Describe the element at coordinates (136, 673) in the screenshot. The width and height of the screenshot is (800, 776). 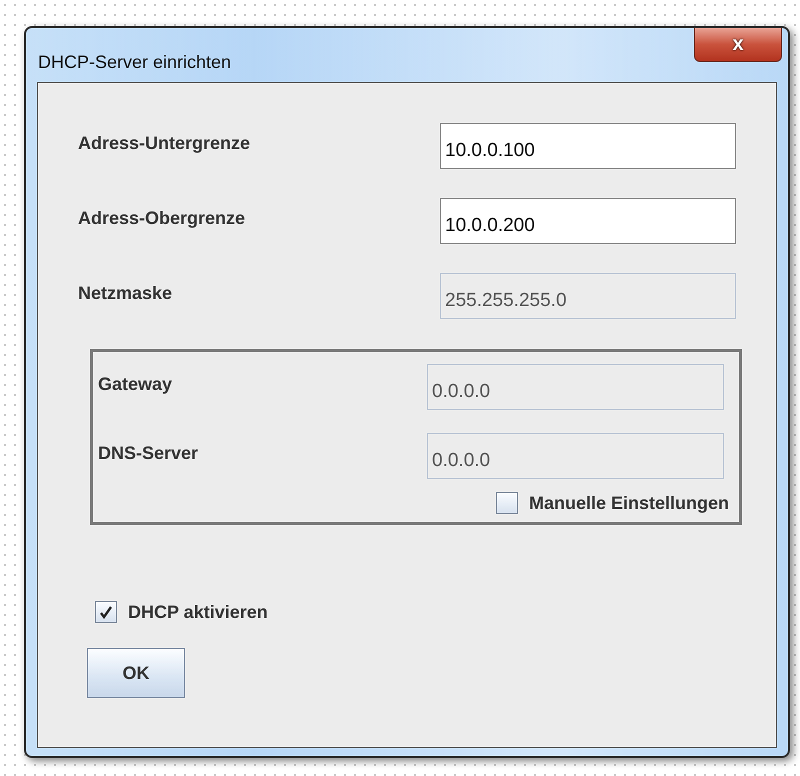
I see `ok-button: OK` at that location.